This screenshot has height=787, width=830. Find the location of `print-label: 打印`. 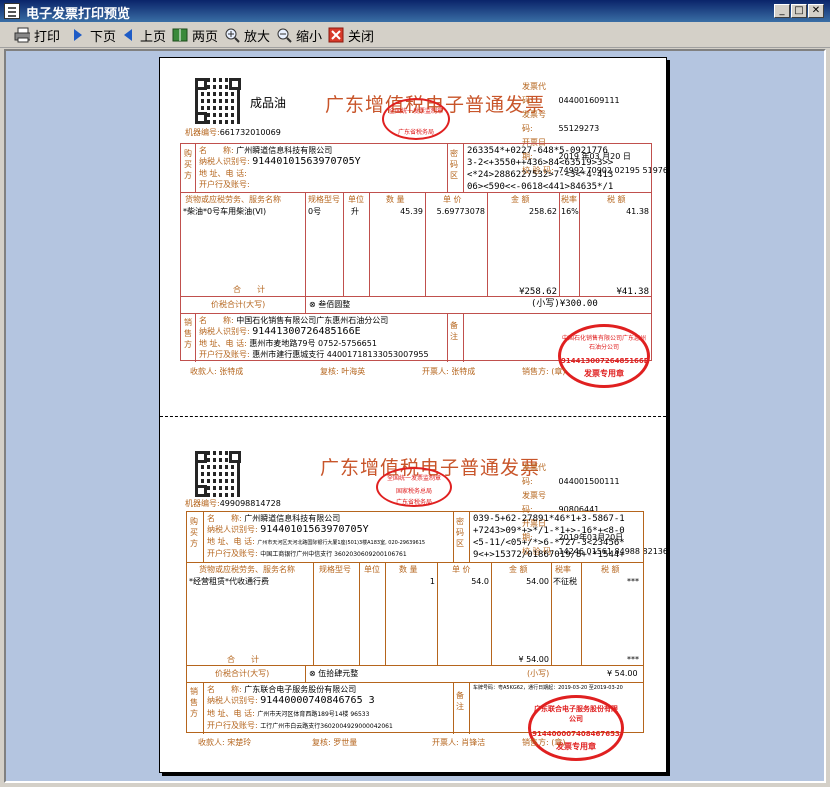

print-label: 打印 is located at coordinates (47, 37).